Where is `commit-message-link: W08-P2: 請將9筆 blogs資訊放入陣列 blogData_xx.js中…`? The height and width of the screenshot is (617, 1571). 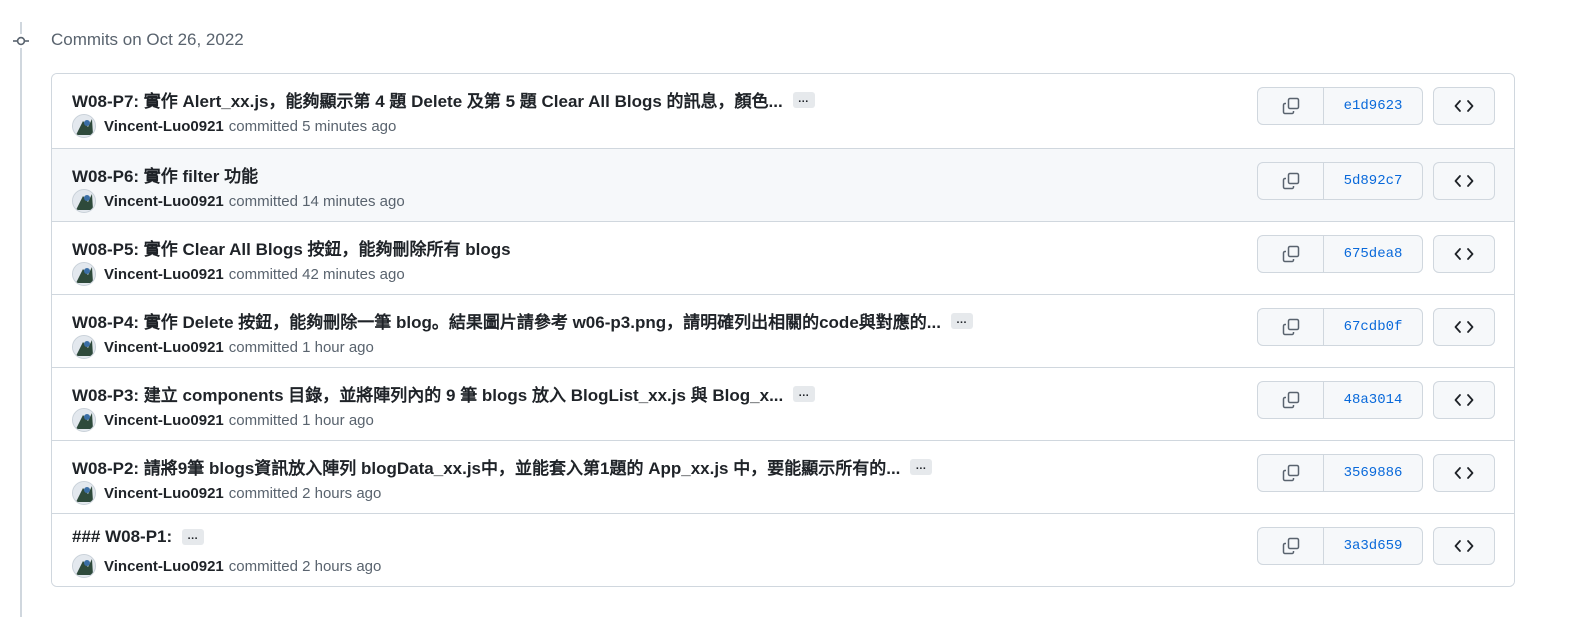
commit-message-link: W08-P2: 請將9筆 blogs資訊放入陣列 blogData_xx.js中… is located at coordinates (486, 466).